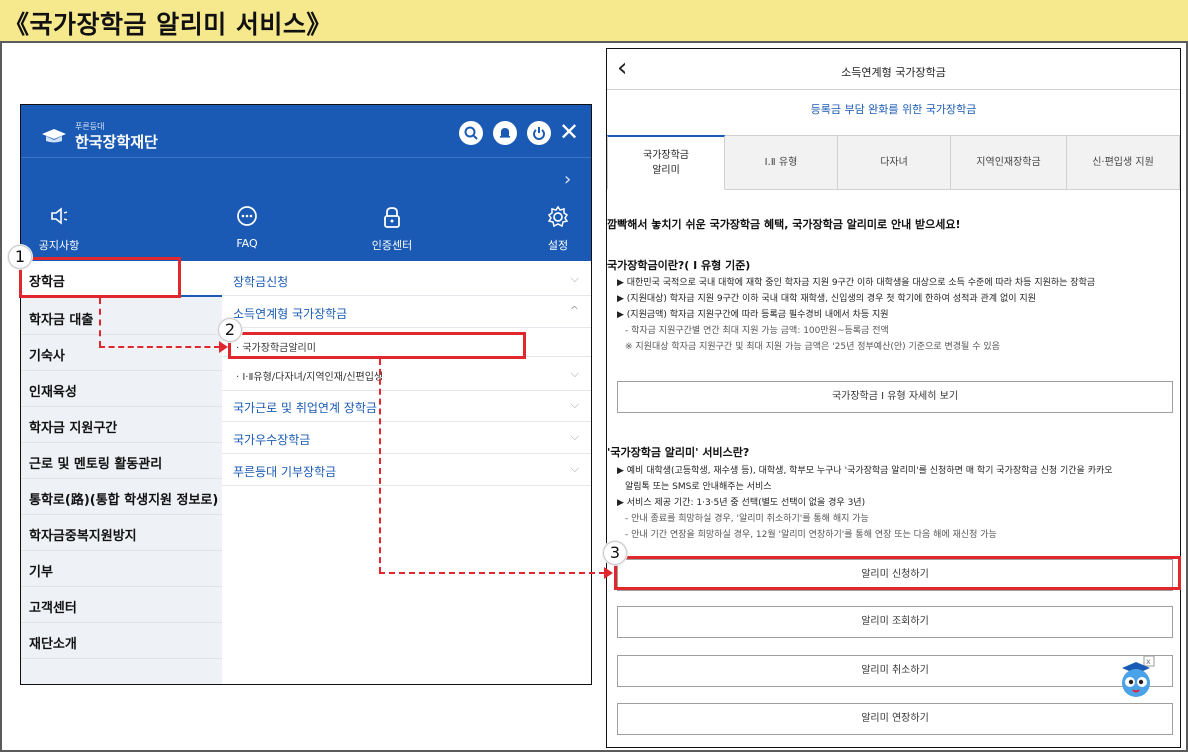 This screenshot has height=752, width=1188. What do you see at coordinates (121, 641) in the screenshot?
I see `menu-item-about: 재단소개` at bounding box center [121, 641].